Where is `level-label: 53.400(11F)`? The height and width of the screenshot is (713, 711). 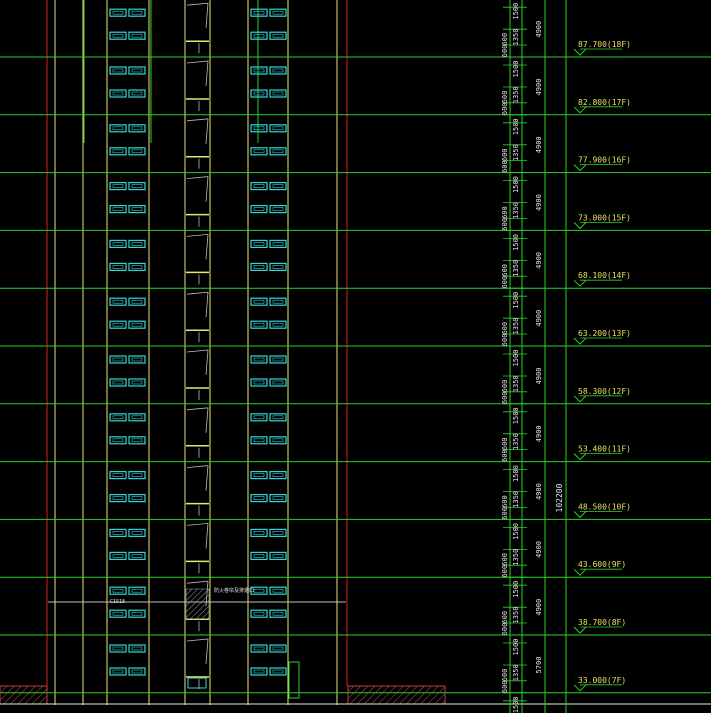 level-label: 53.400(11F) is located at coordinates (604, 449).